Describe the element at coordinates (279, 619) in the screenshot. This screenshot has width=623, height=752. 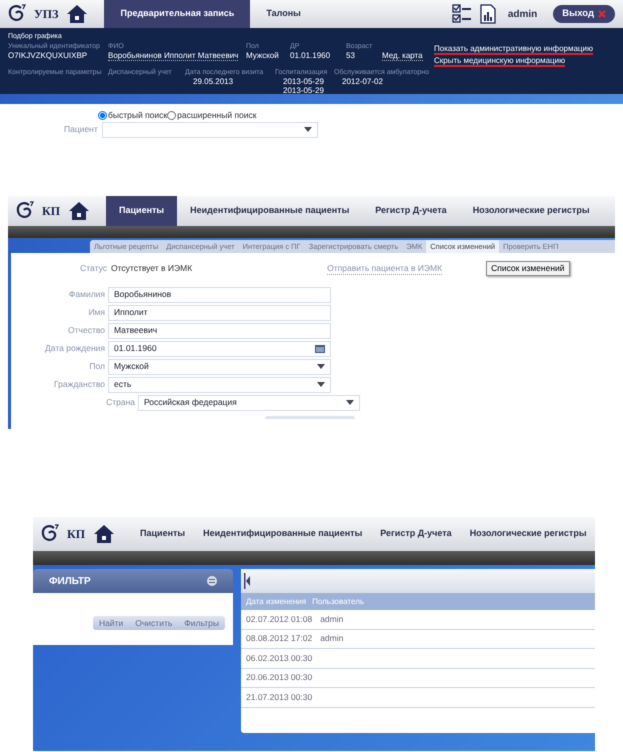
I see `table-cell: 02.07.2012 01:08` at that location.